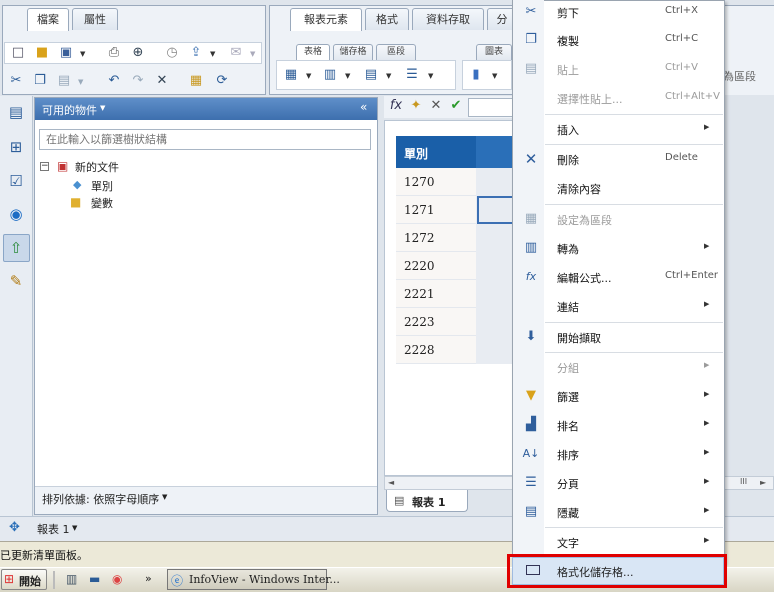 Image resolution: width=774 pixels, height=592 pixels. What do you see at coordinates (102, 108) in the screenshot?
I see `objects-panel-title-dropdown-icon: ▼` at bounding box center [102, 108].